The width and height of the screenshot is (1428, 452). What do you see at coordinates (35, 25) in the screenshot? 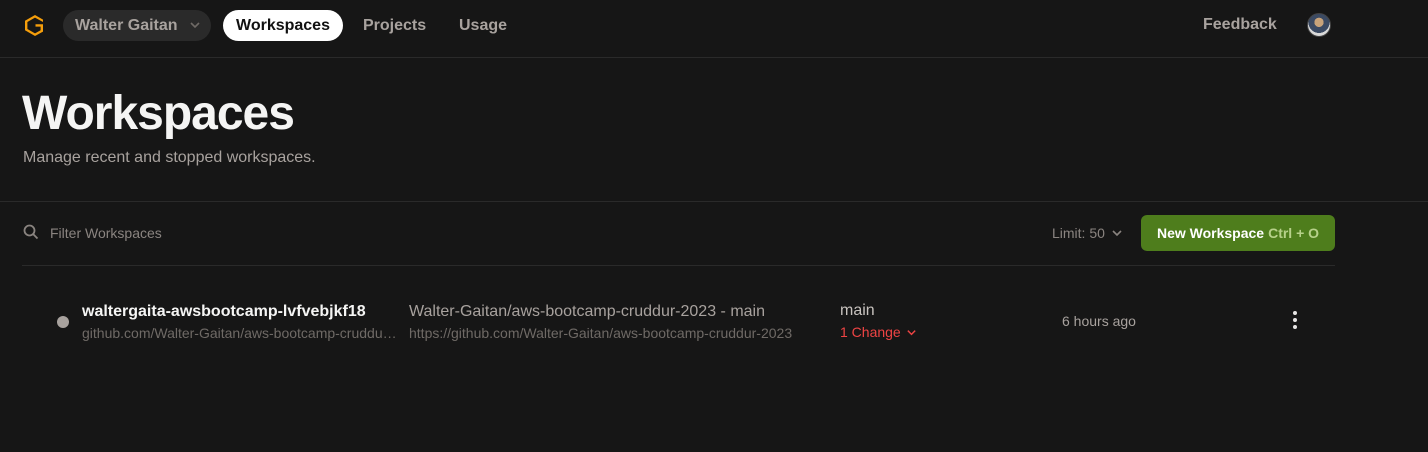
I see `gitpod-logo-icon` at bounding box center [35, 25].